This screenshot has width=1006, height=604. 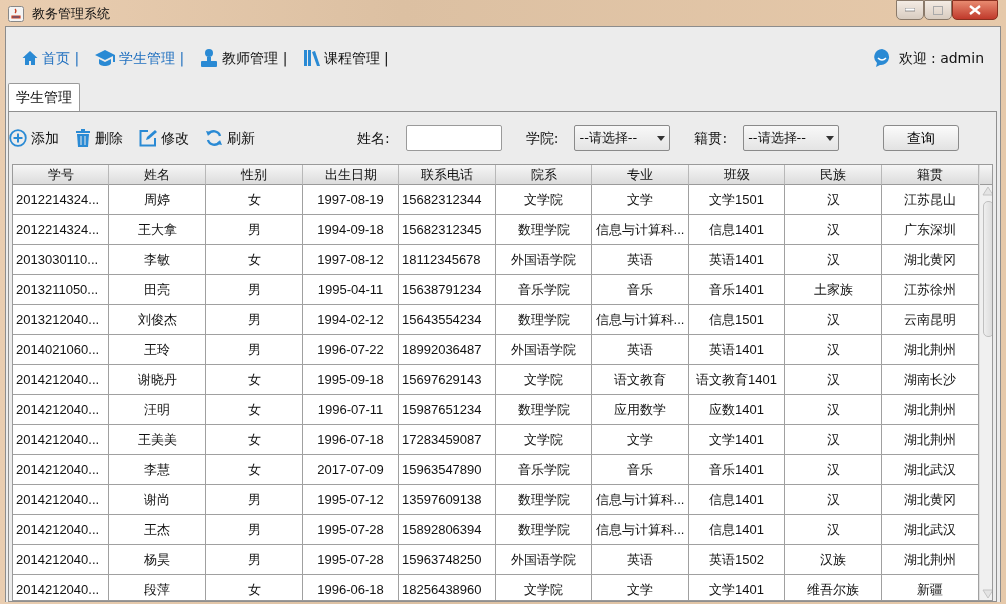 I want to click on graduation-cap-icon, so click(x=105, y=58).